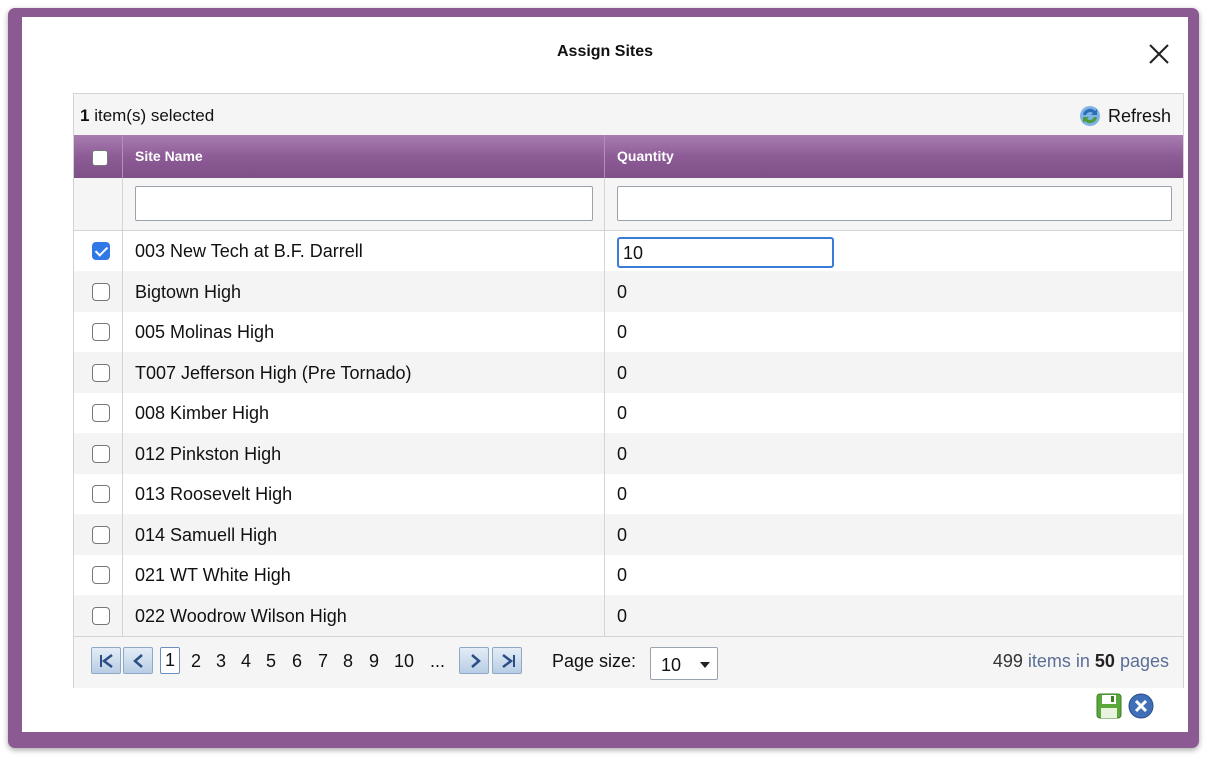  I want to click on selection-info: 1 item(s) selected, so click(147, 116).